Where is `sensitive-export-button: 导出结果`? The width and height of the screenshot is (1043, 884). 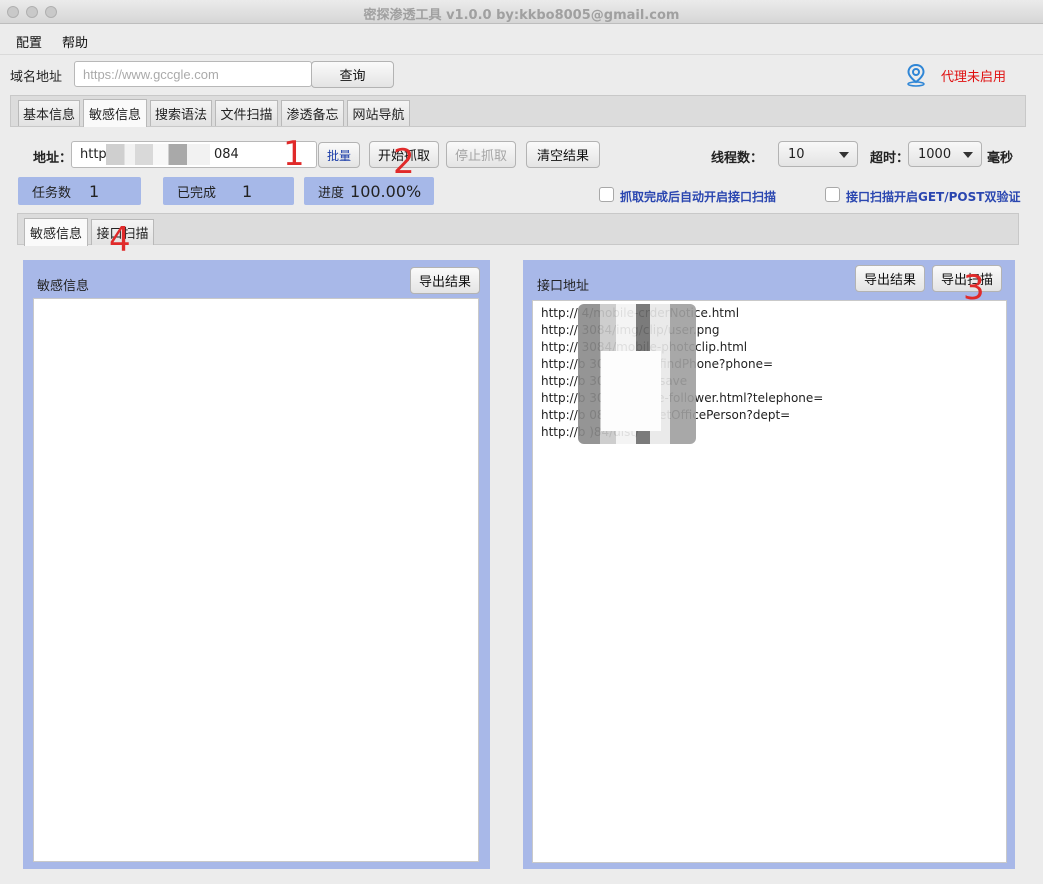 sensitive-export-button: 导出结果 is located at coordinates (445, 280).